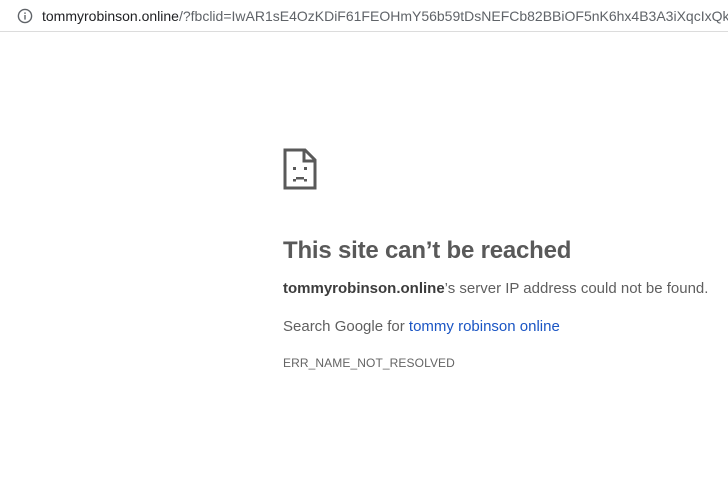 Image resolution: width=728 pixels, height=482 pixels. What do you see at coordinates (427, 250) in the screenshot?
I see `error-title: This site can’t be reached` at bounding box center [427, 250].